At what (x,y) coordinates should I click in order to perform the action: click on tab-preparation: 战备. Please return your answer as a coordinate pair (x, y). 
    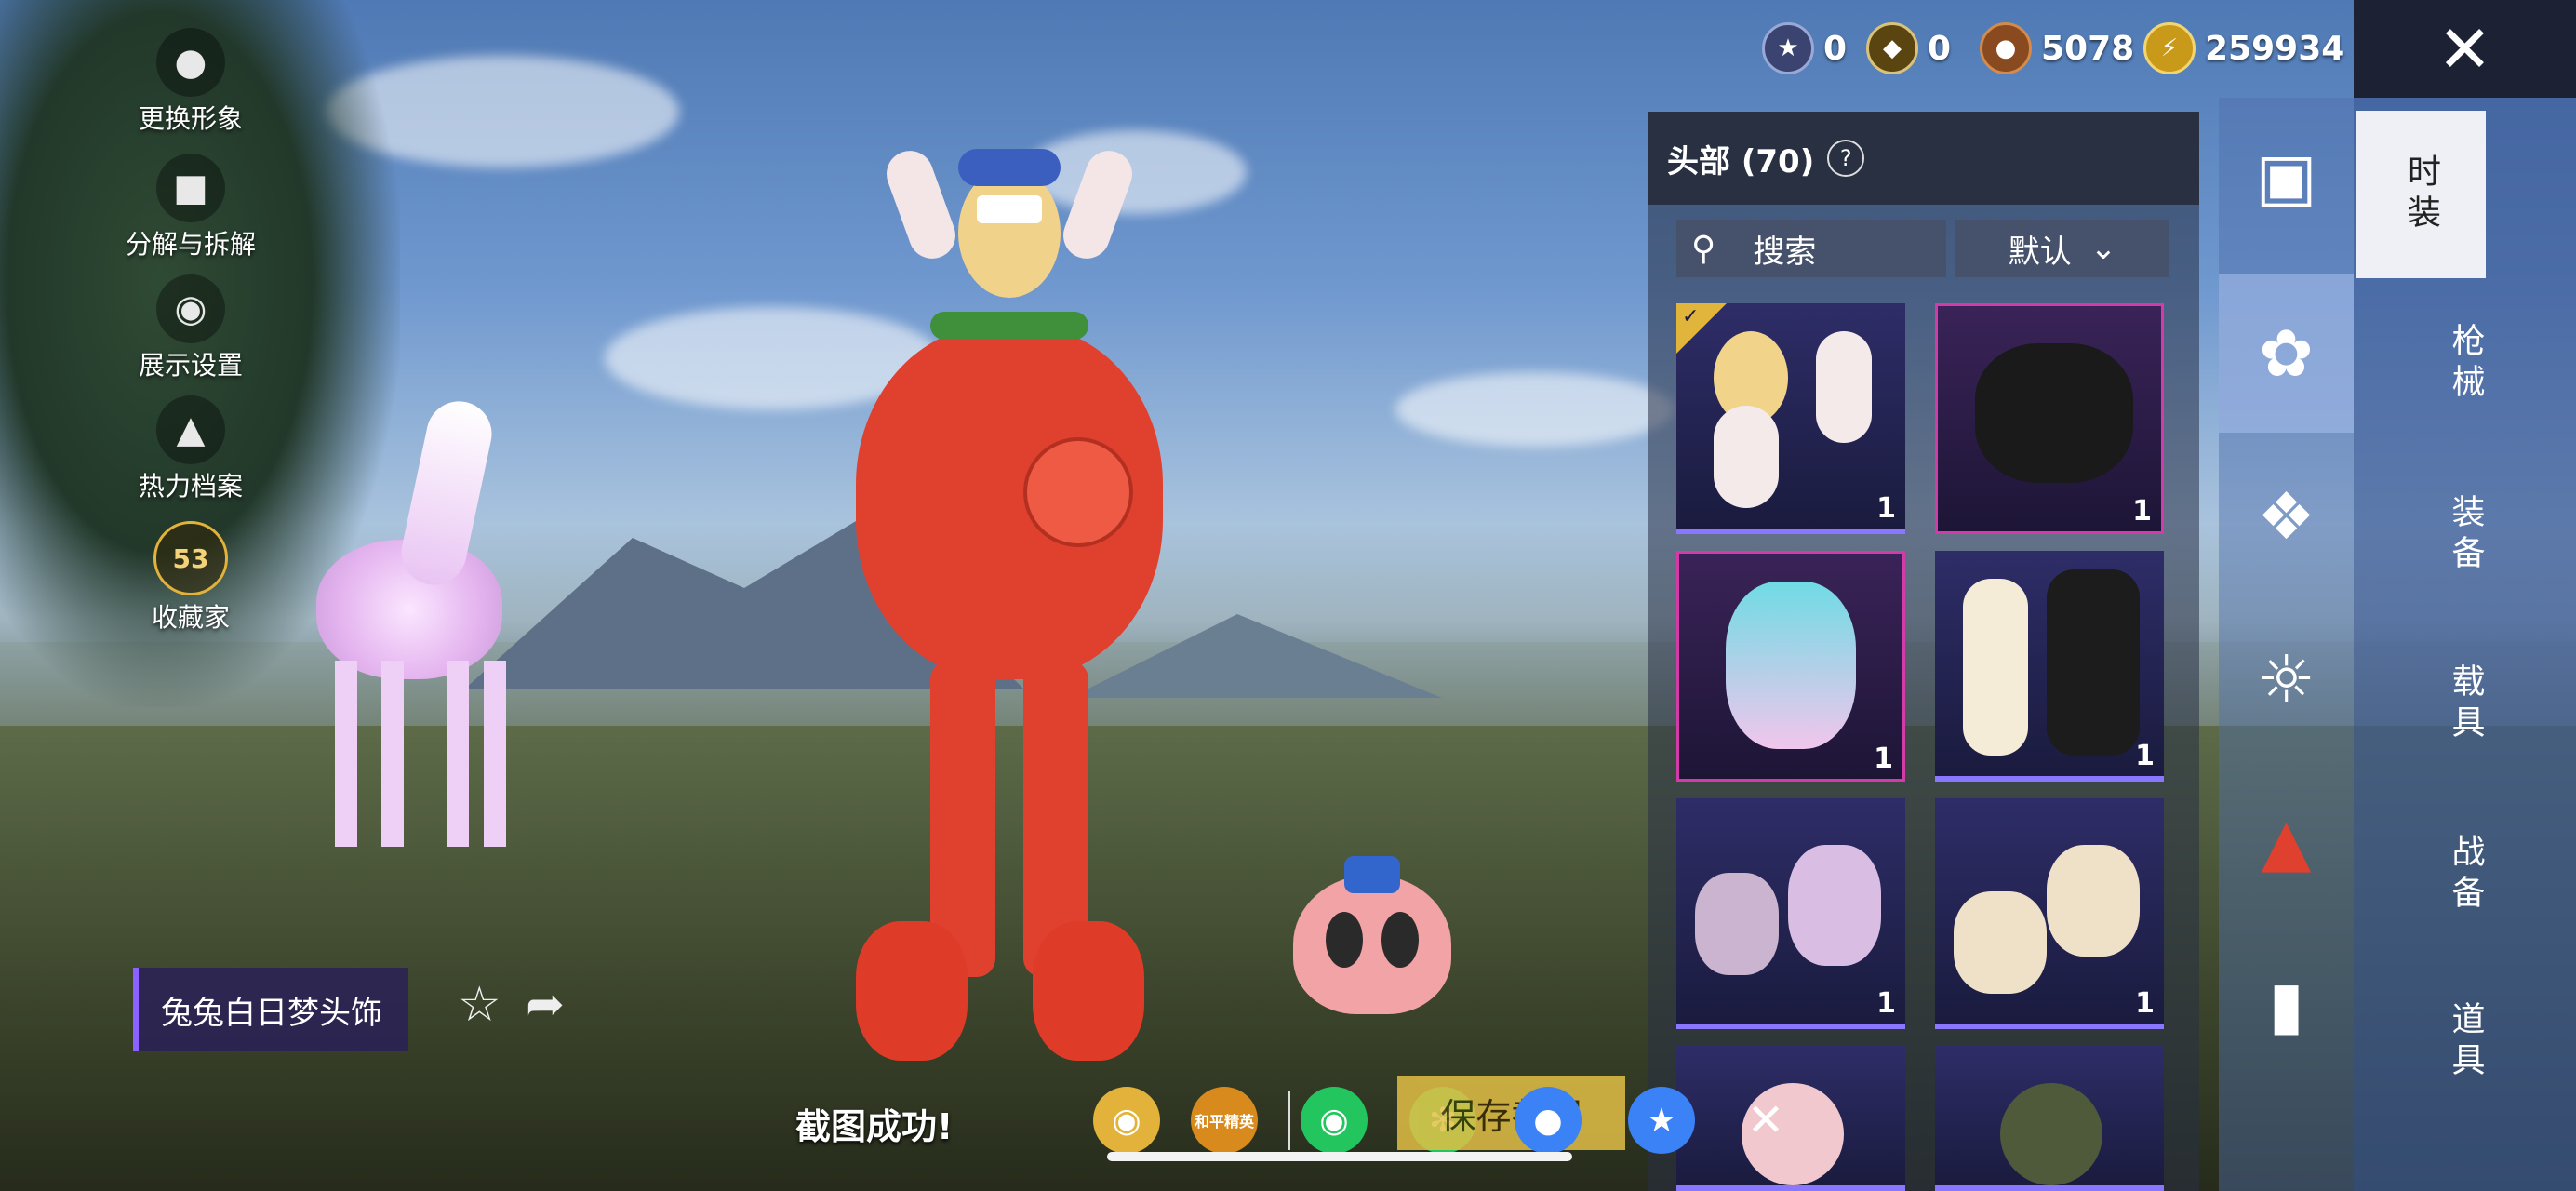
    Looking at the image, I should click on (2465, 874).